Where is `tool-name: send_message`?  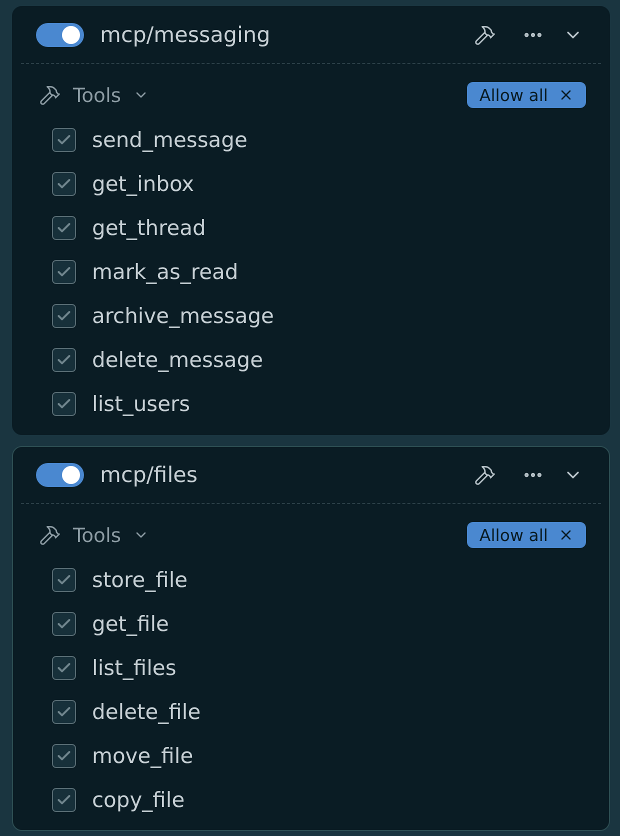 tool-name: send_message is located at coordinates (170, 140).